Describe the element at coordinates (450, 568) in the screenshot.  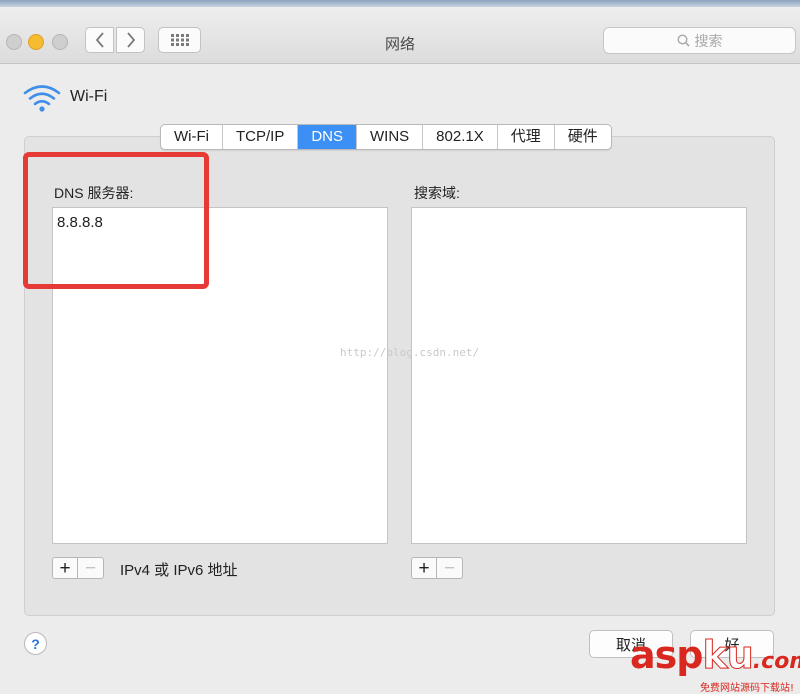
I see `remove-search-domain-button: −` at that location.